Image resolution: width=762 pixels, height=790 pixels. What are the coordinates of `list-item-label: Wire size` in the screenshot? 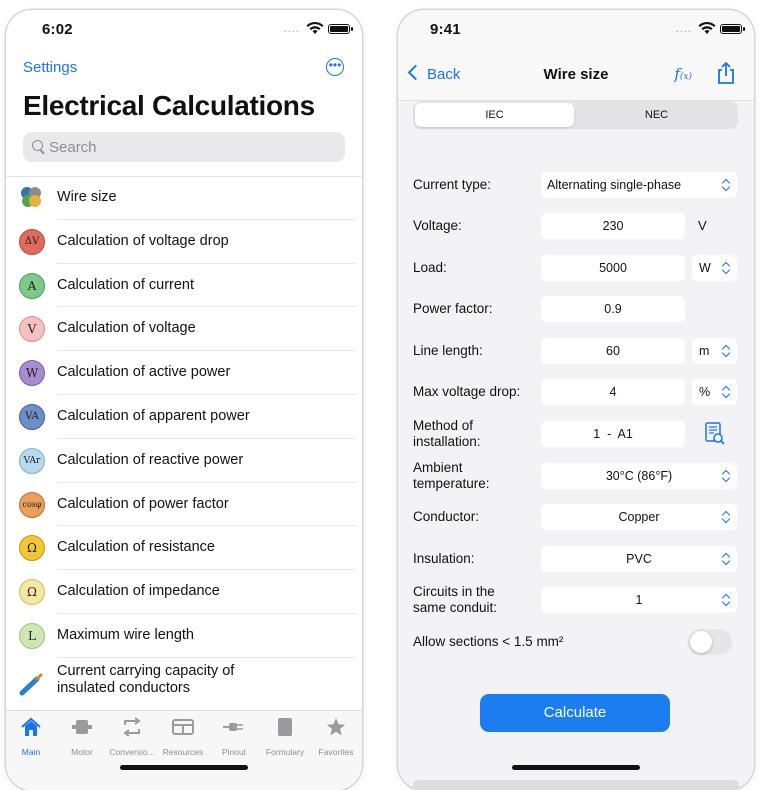 It's located at (87, 197).